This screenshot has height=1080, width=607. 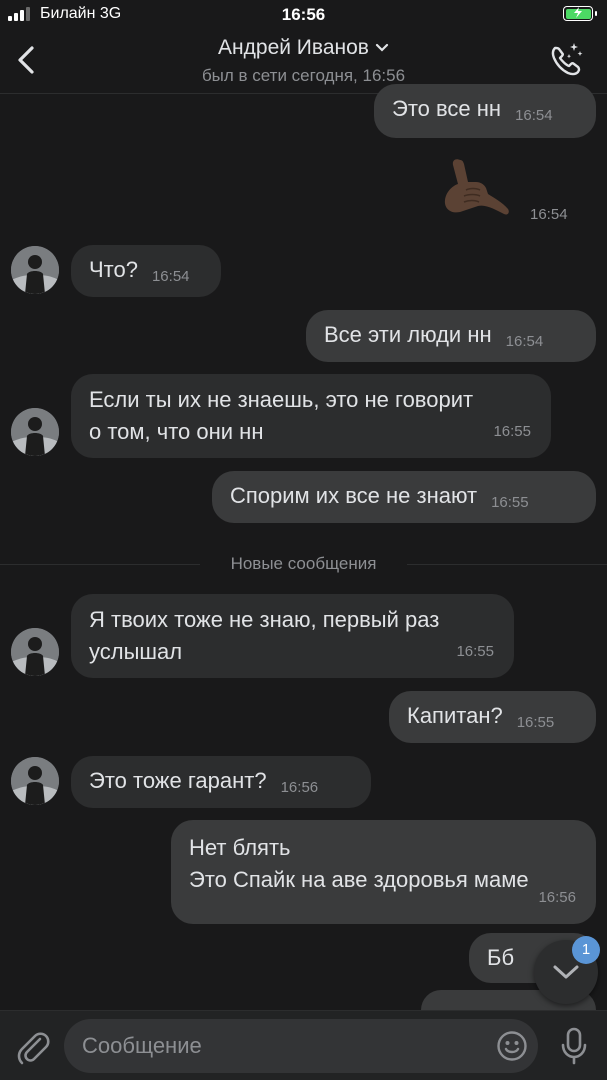 I want to click on message-bubble-outgoing: Все эти люди нн 16:54, so click(x=451, y=336).